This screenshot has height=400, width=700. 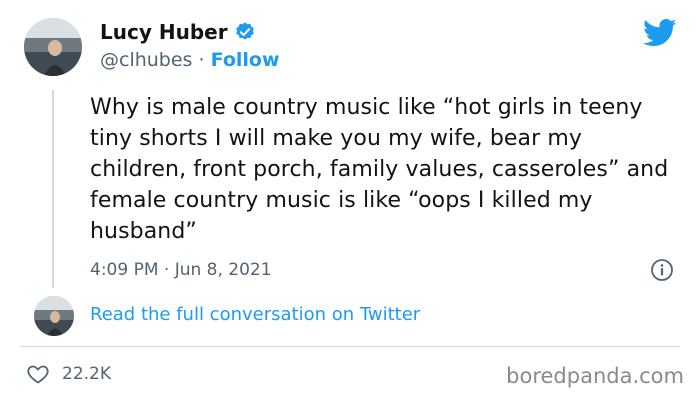 I want to click on author-name: Lucy Huber, so click(x=178, y=32).